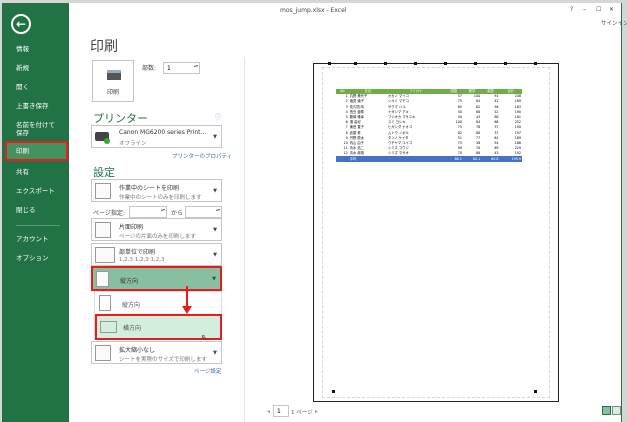  Describe the element at coordinates (104, 172) in the screenshot. I see `settings-heading: 設定` at that location.